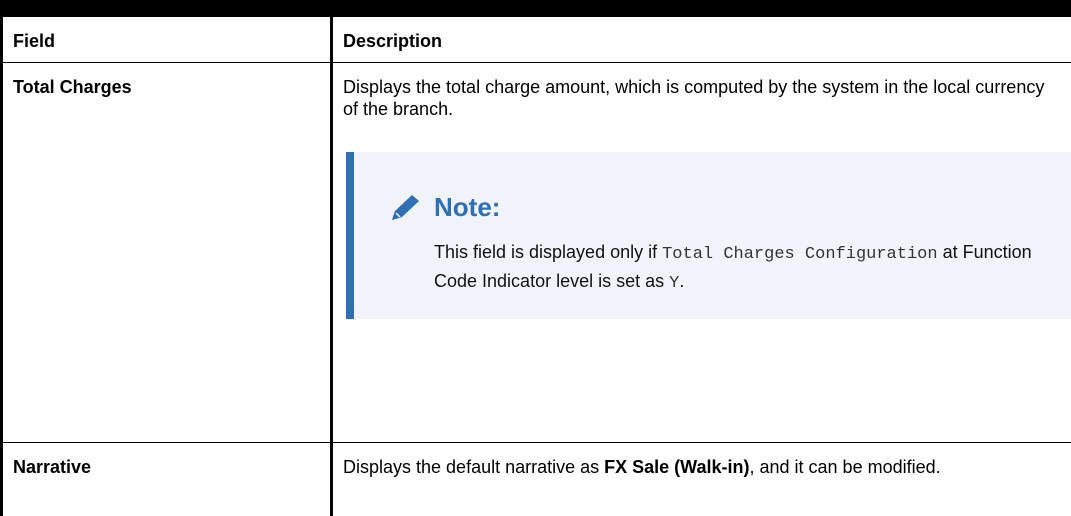 The height and width of the screenshot is (516, 1071). What do you see at coordinates (167, 479) in the screenshot?
I see `field-name: Narrative` at bounding box center [167, 479].